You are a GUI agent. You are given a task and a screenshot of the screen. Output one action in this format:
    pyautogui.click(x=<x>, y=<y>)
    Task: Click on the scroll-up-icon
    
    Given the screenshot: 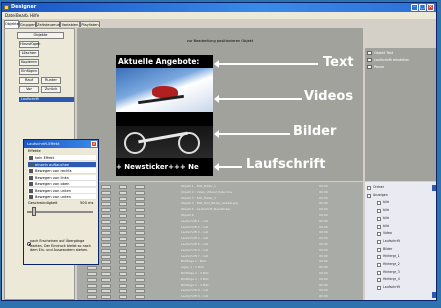 What is the action you would take?
    pyautogui.click(x=434, y=188)
    